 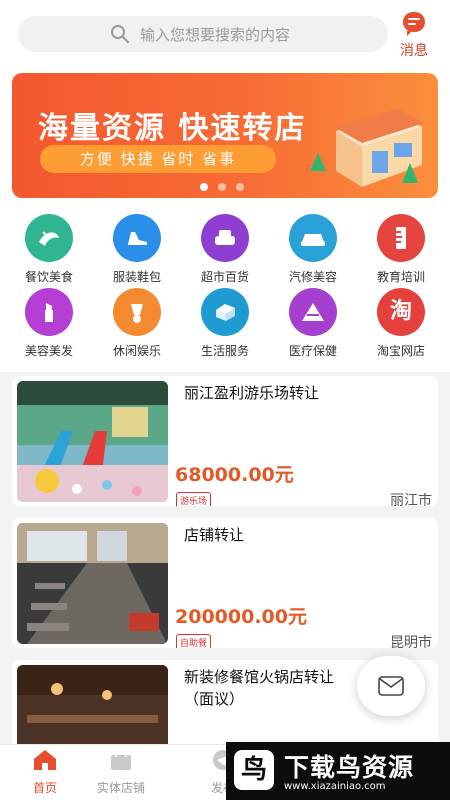 What do you see at coordinates (234, 475) in the screenshot?
I see `listing-price: 68000.00元` at bounding box center [234, 475].